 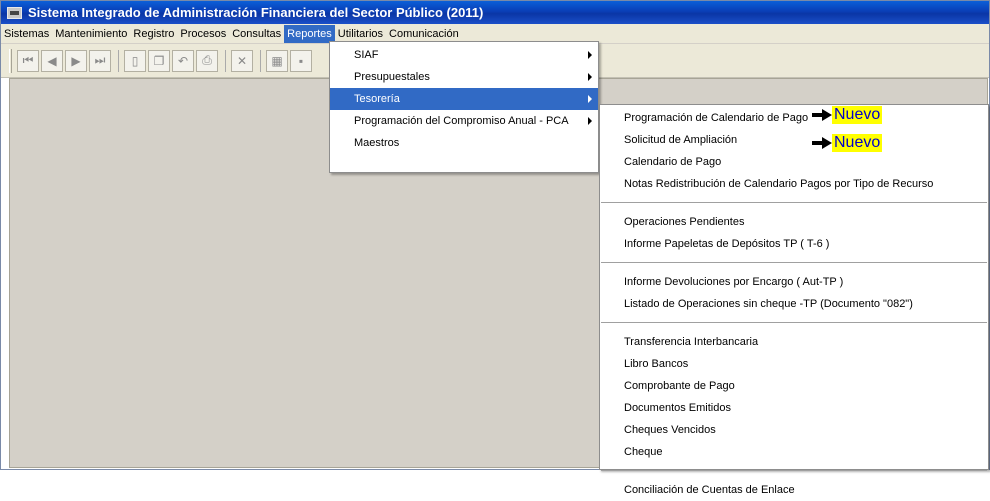 I want to click on menu-item-label: Tesorería, so click(x=377, y=99).